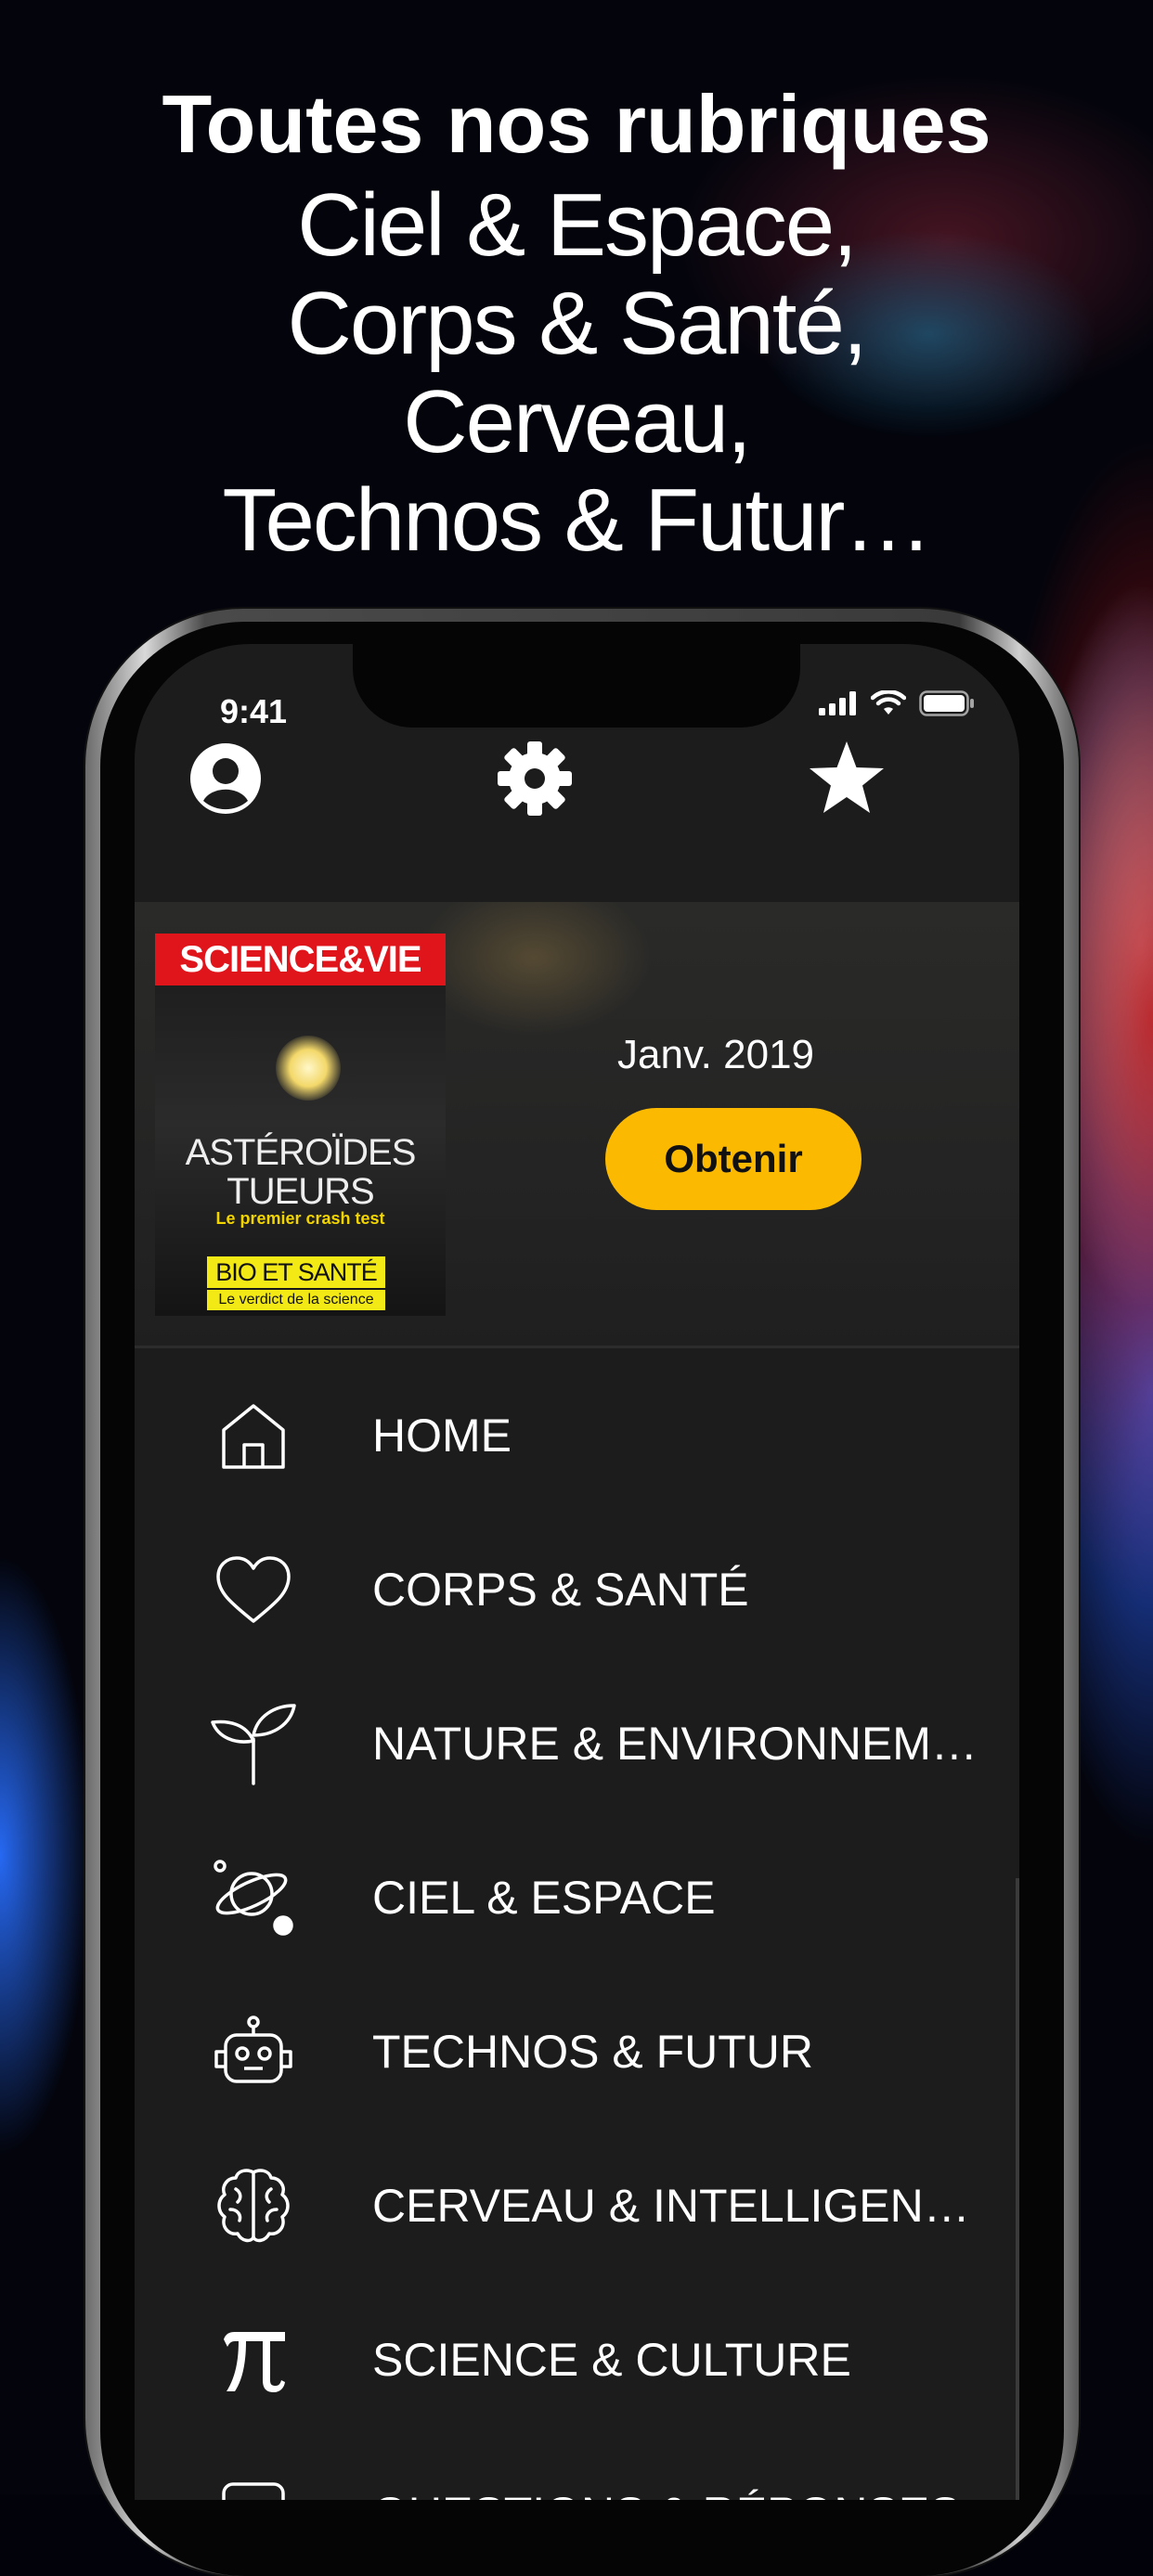 Image resolution: width=1153 pixels, height=2576 pixels. What do you see at coordinates (577, 1436) in the screenshot?
I see `menu-item-home: HOME` at bounding box center [577, 1436].